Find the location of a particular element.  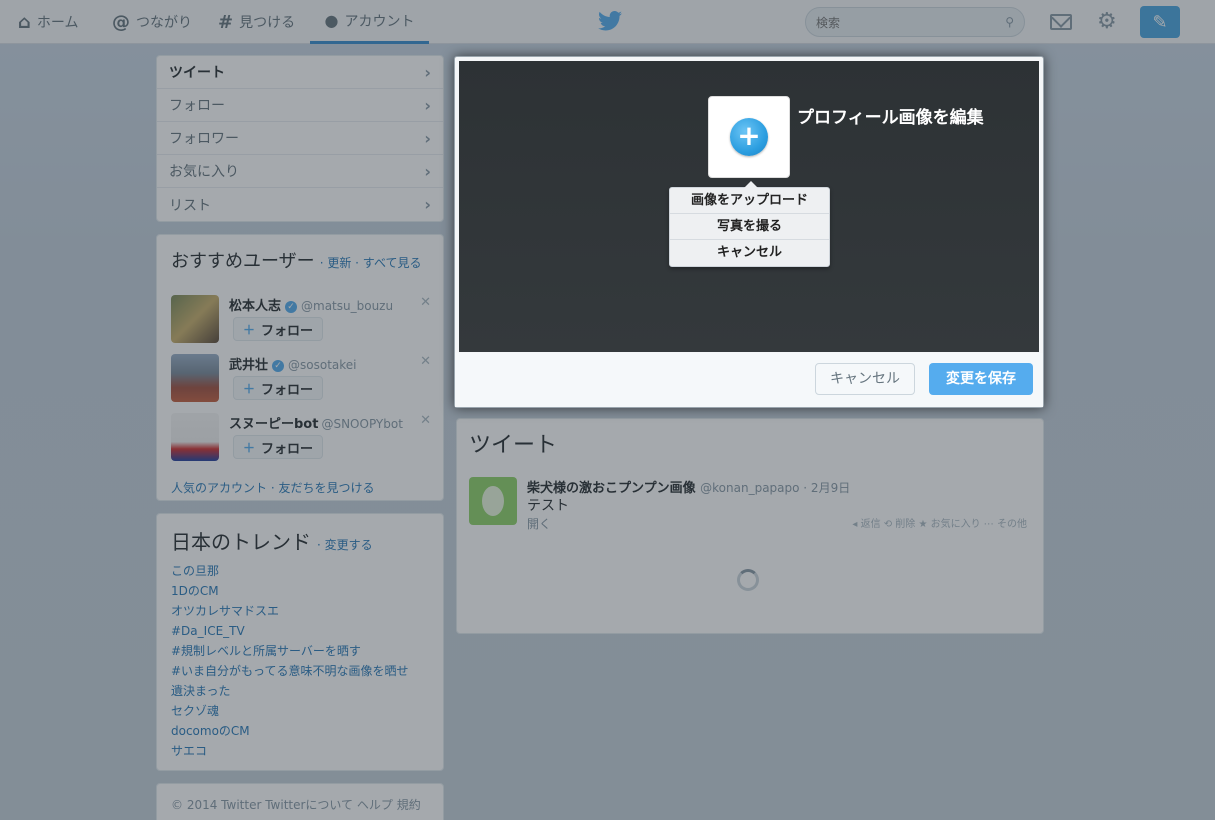

upload-image-option: 画像をアップロード is located at coordinates (749, 201).